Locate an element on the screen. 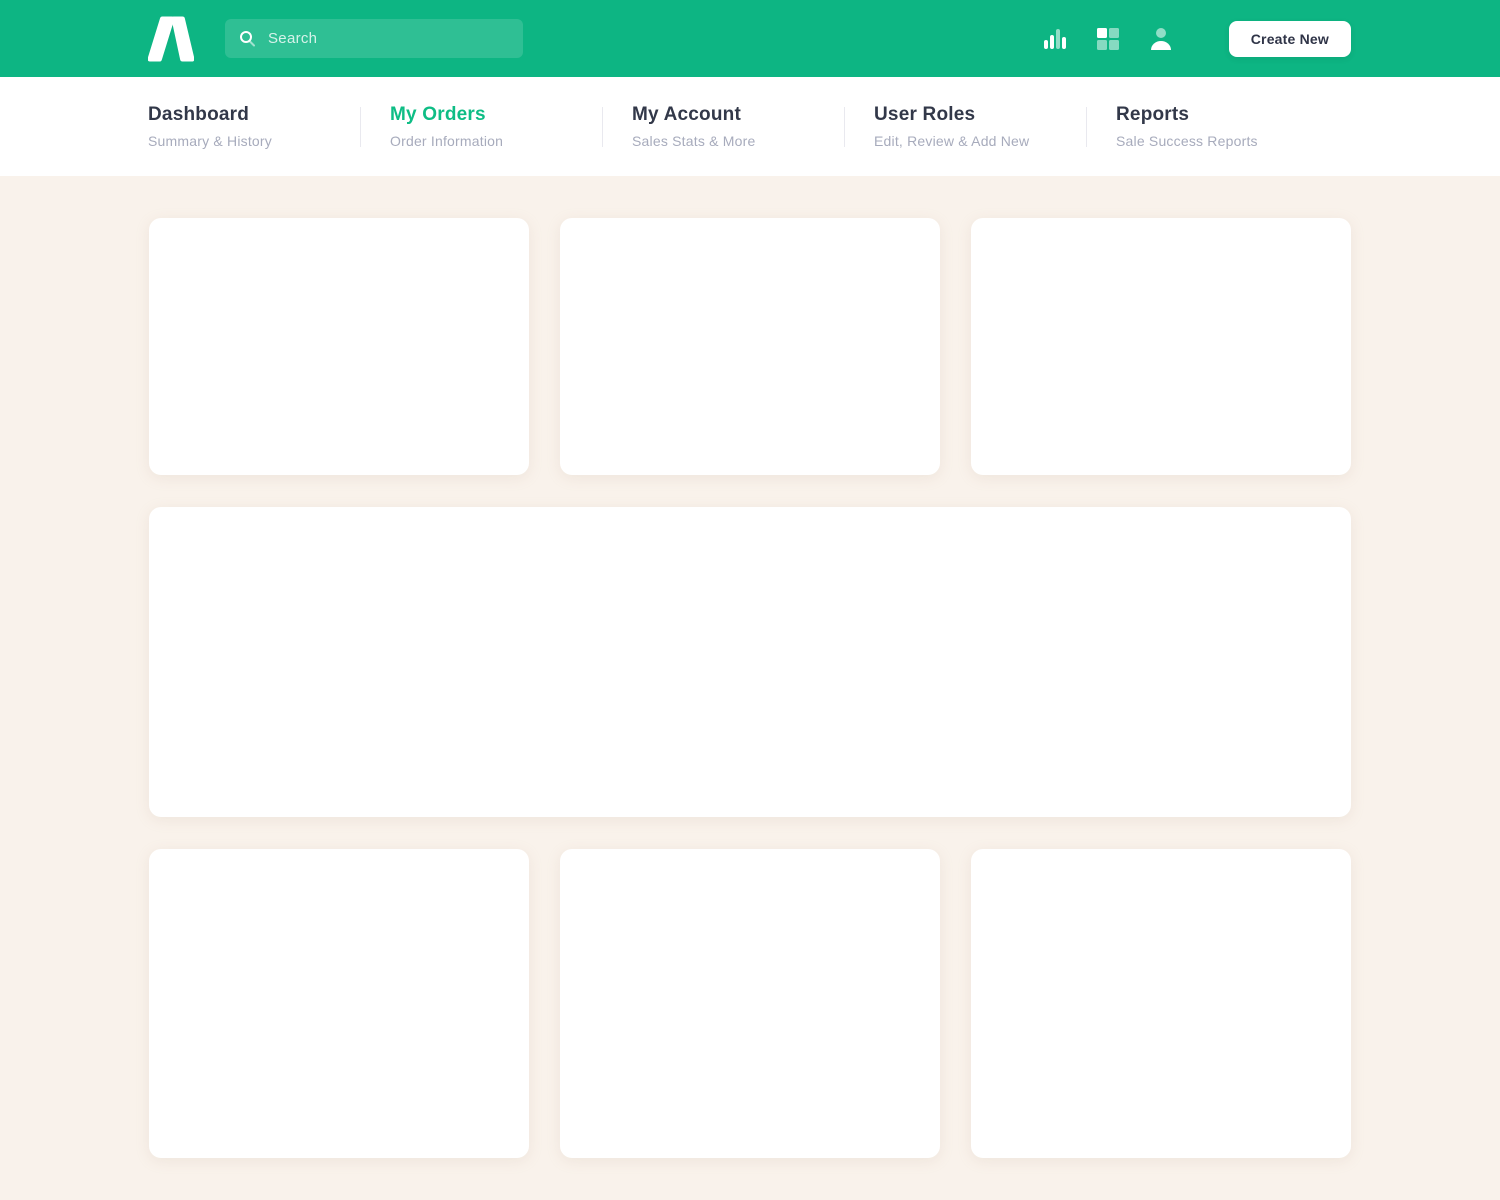  nav-item-my-account: My Account Sales Stats & More is located at coordinates (738, 126).